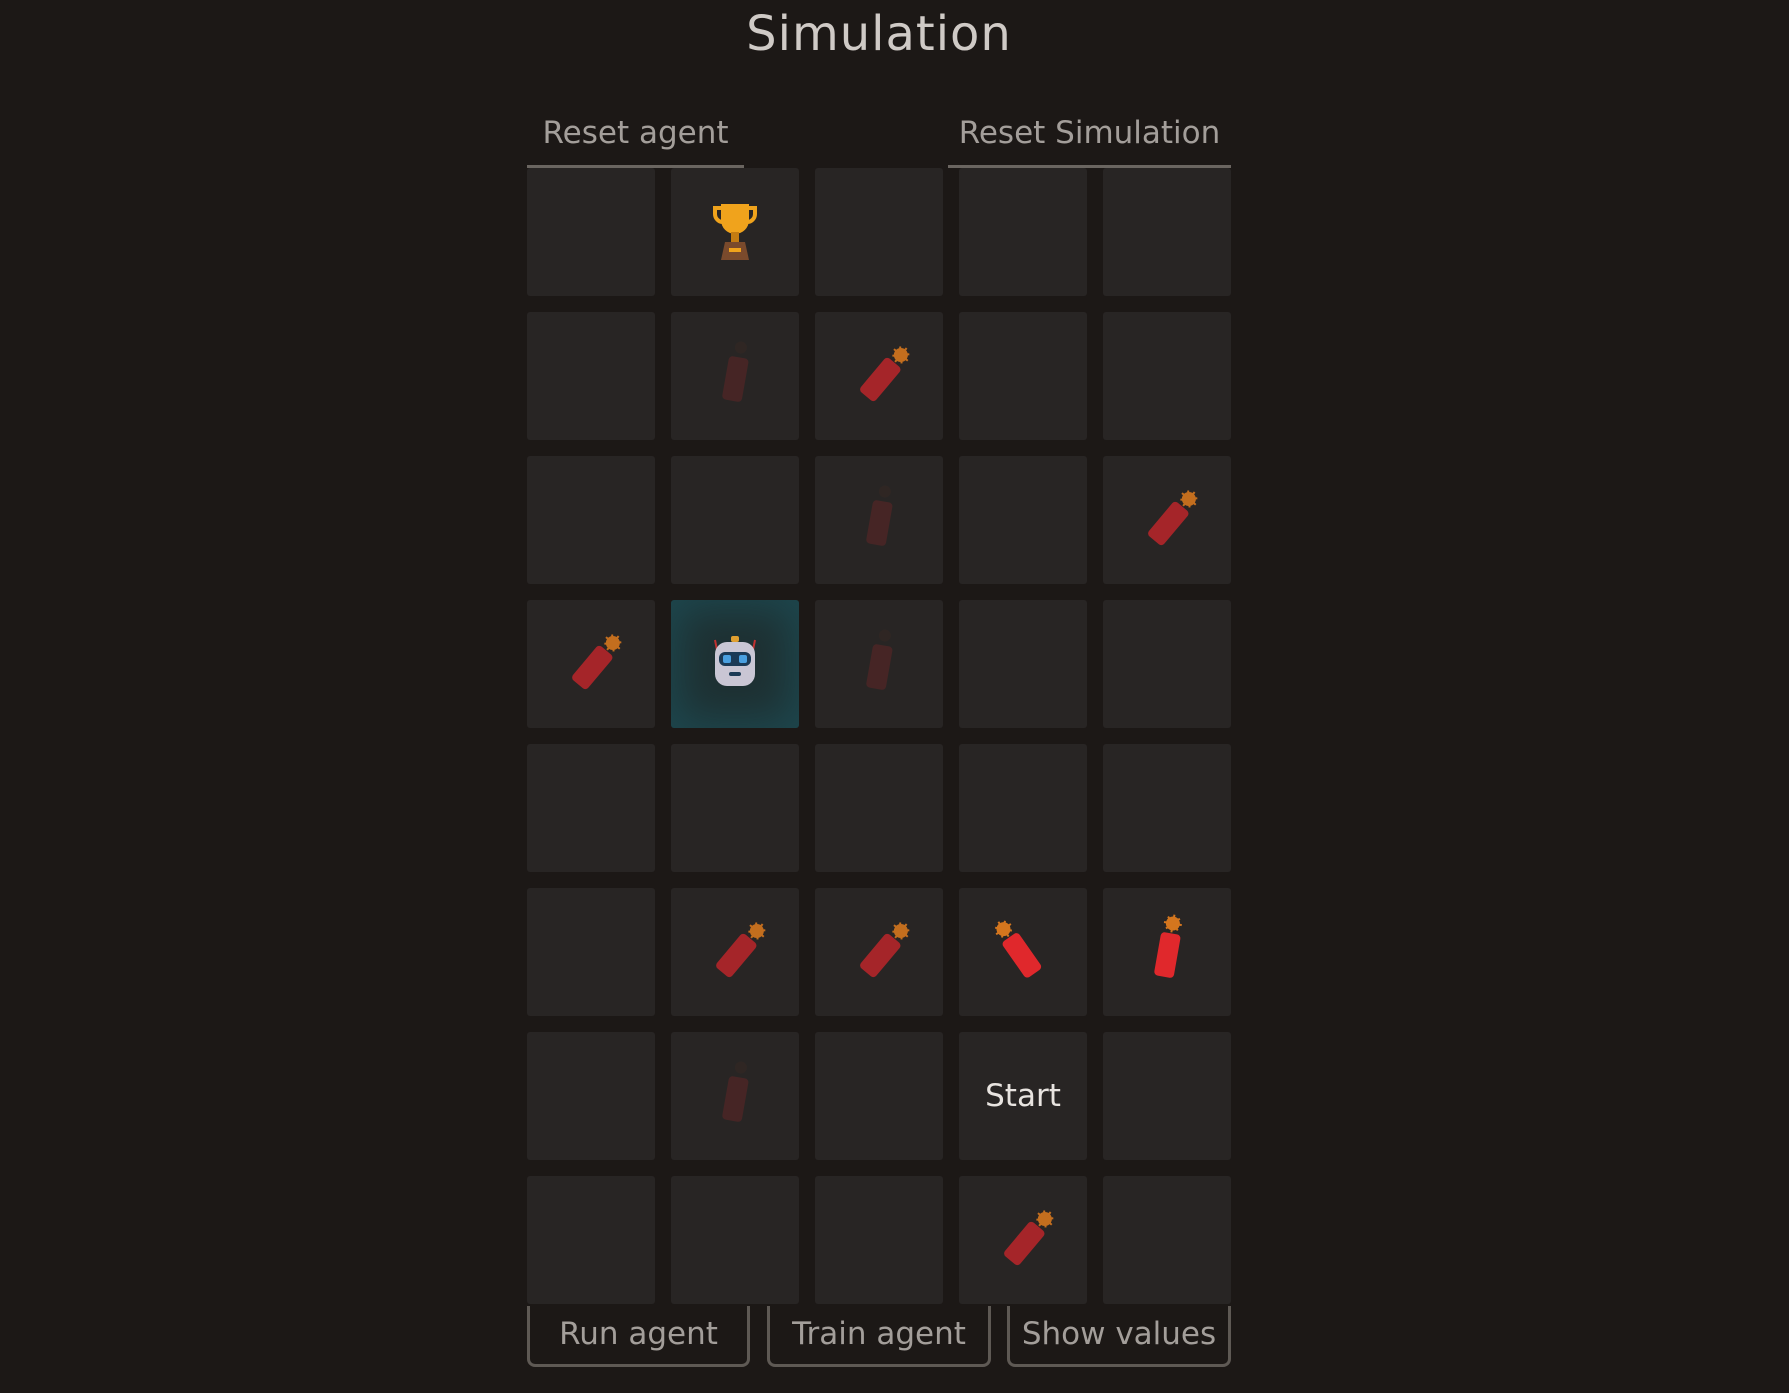  What do you see at coordinates (879, 34) in the screenshot?
I see `page-title: Simulation` at bounding box center [879, 34].